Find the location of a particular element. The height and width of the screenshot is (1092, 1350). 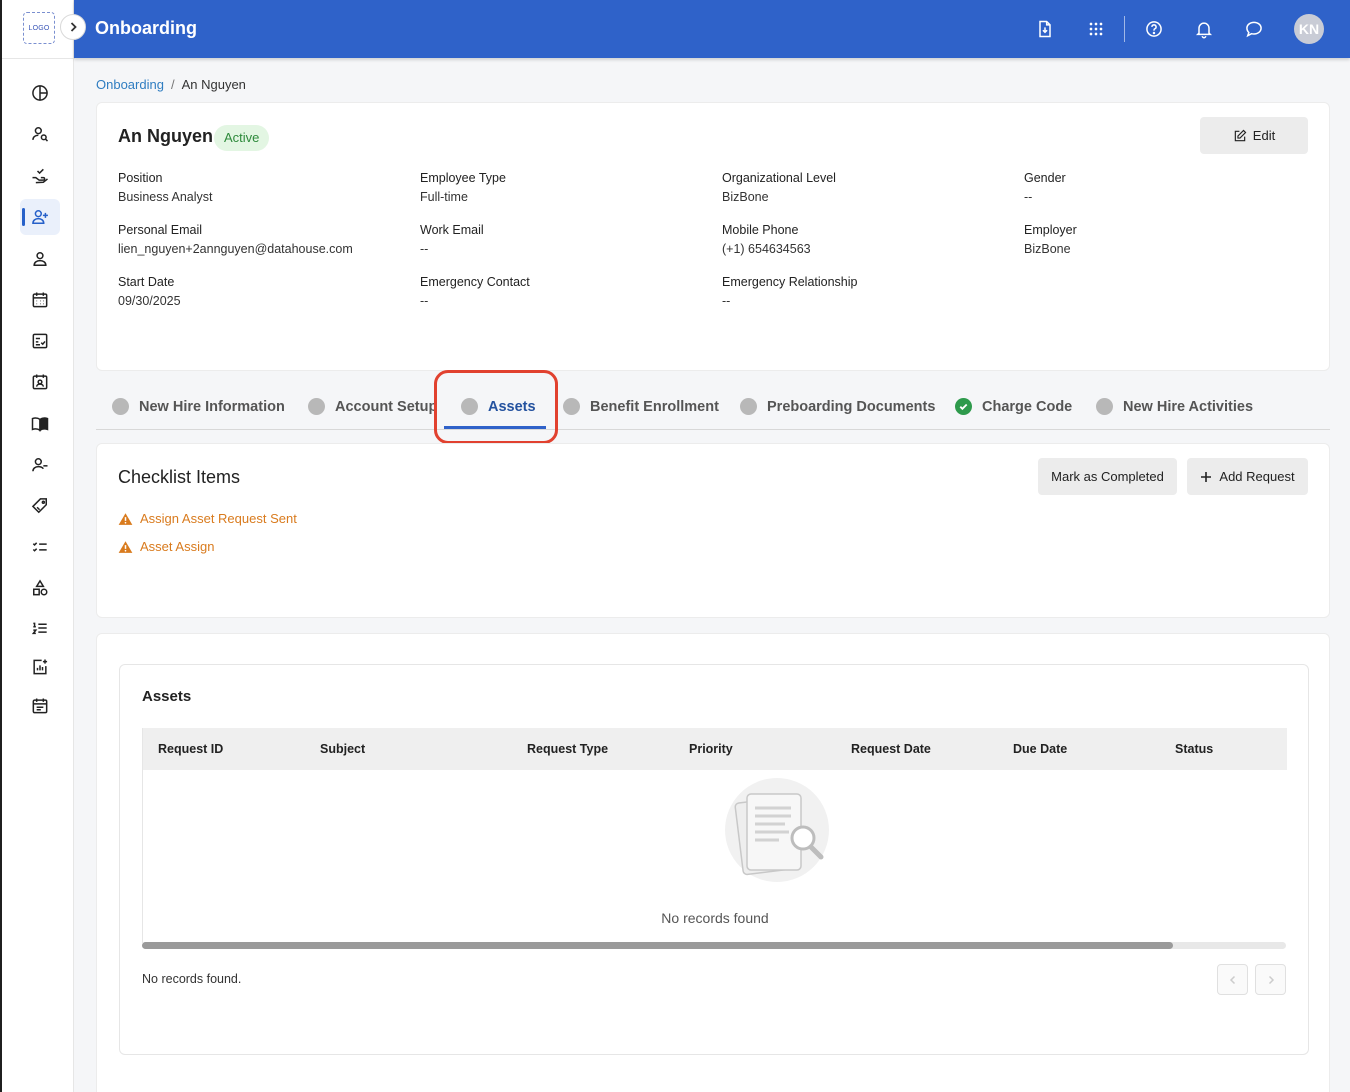

sidebar-item-tasks is located at coordinates (40, 547).